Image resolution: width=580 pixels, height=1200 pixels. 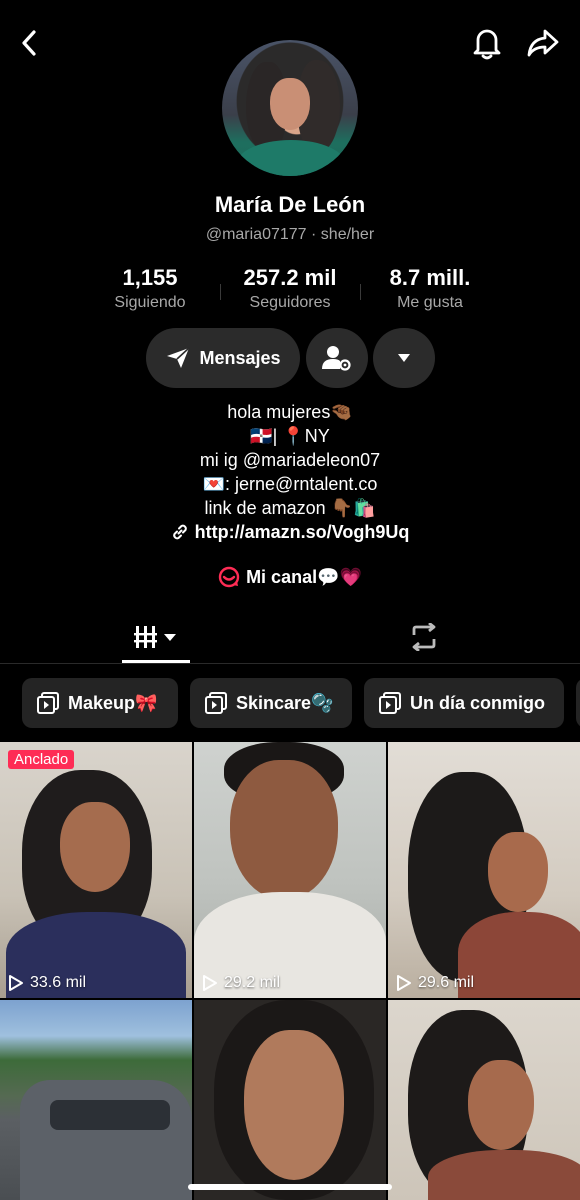 I want to click on channel-link: Mi canal💬💗, so click(x=290, y=577).